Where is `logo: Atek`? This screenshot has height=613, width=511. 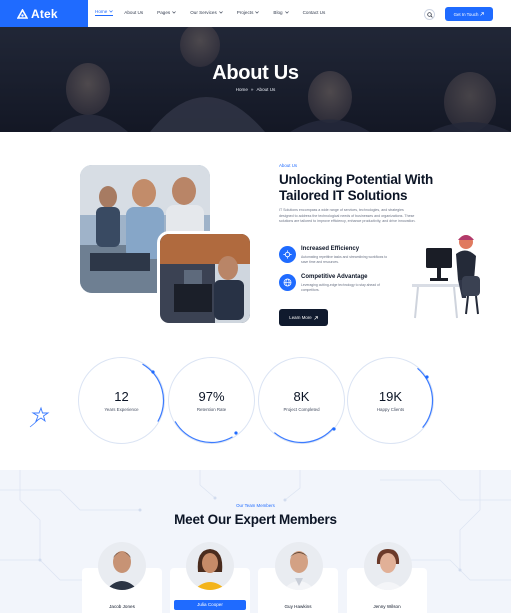
logo: Atek is located at coordinates (44, 13).